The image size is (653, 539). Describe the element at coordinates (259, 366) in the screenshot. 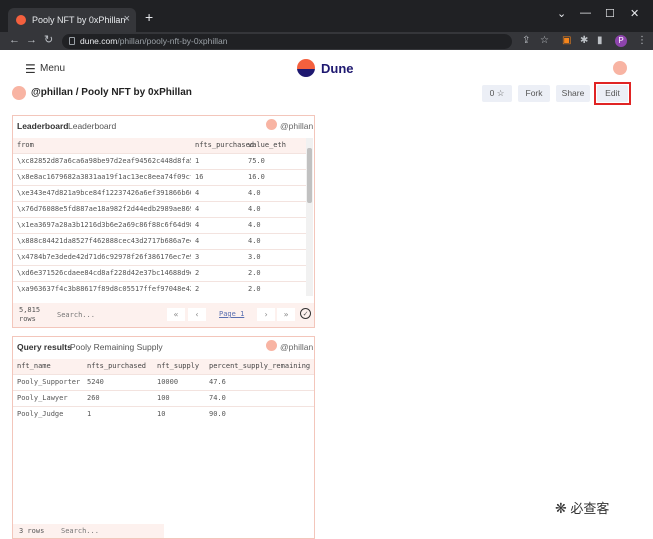

I see `column-header: percent_supply_remaining` at that location.